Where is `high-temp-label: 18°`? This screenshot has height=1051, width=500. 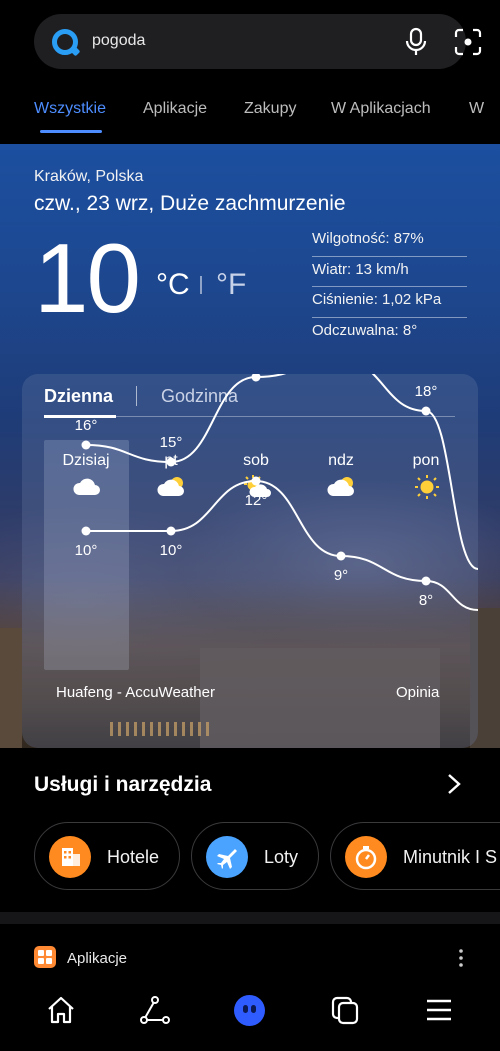 high-temp-label: 18° is located at coordinates (426, 391).